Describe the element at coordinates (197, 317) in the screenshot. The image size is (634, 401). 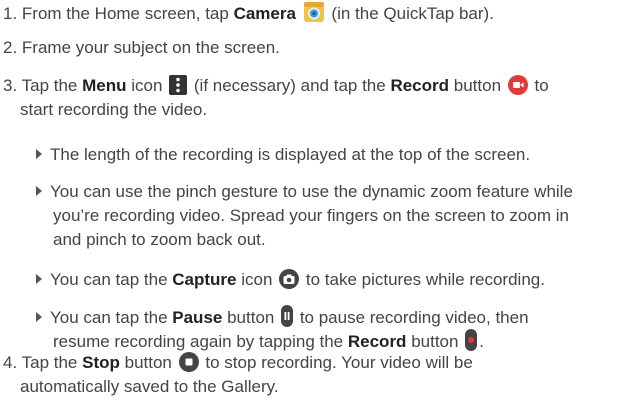
I see `pause-label: Pause` at that location.